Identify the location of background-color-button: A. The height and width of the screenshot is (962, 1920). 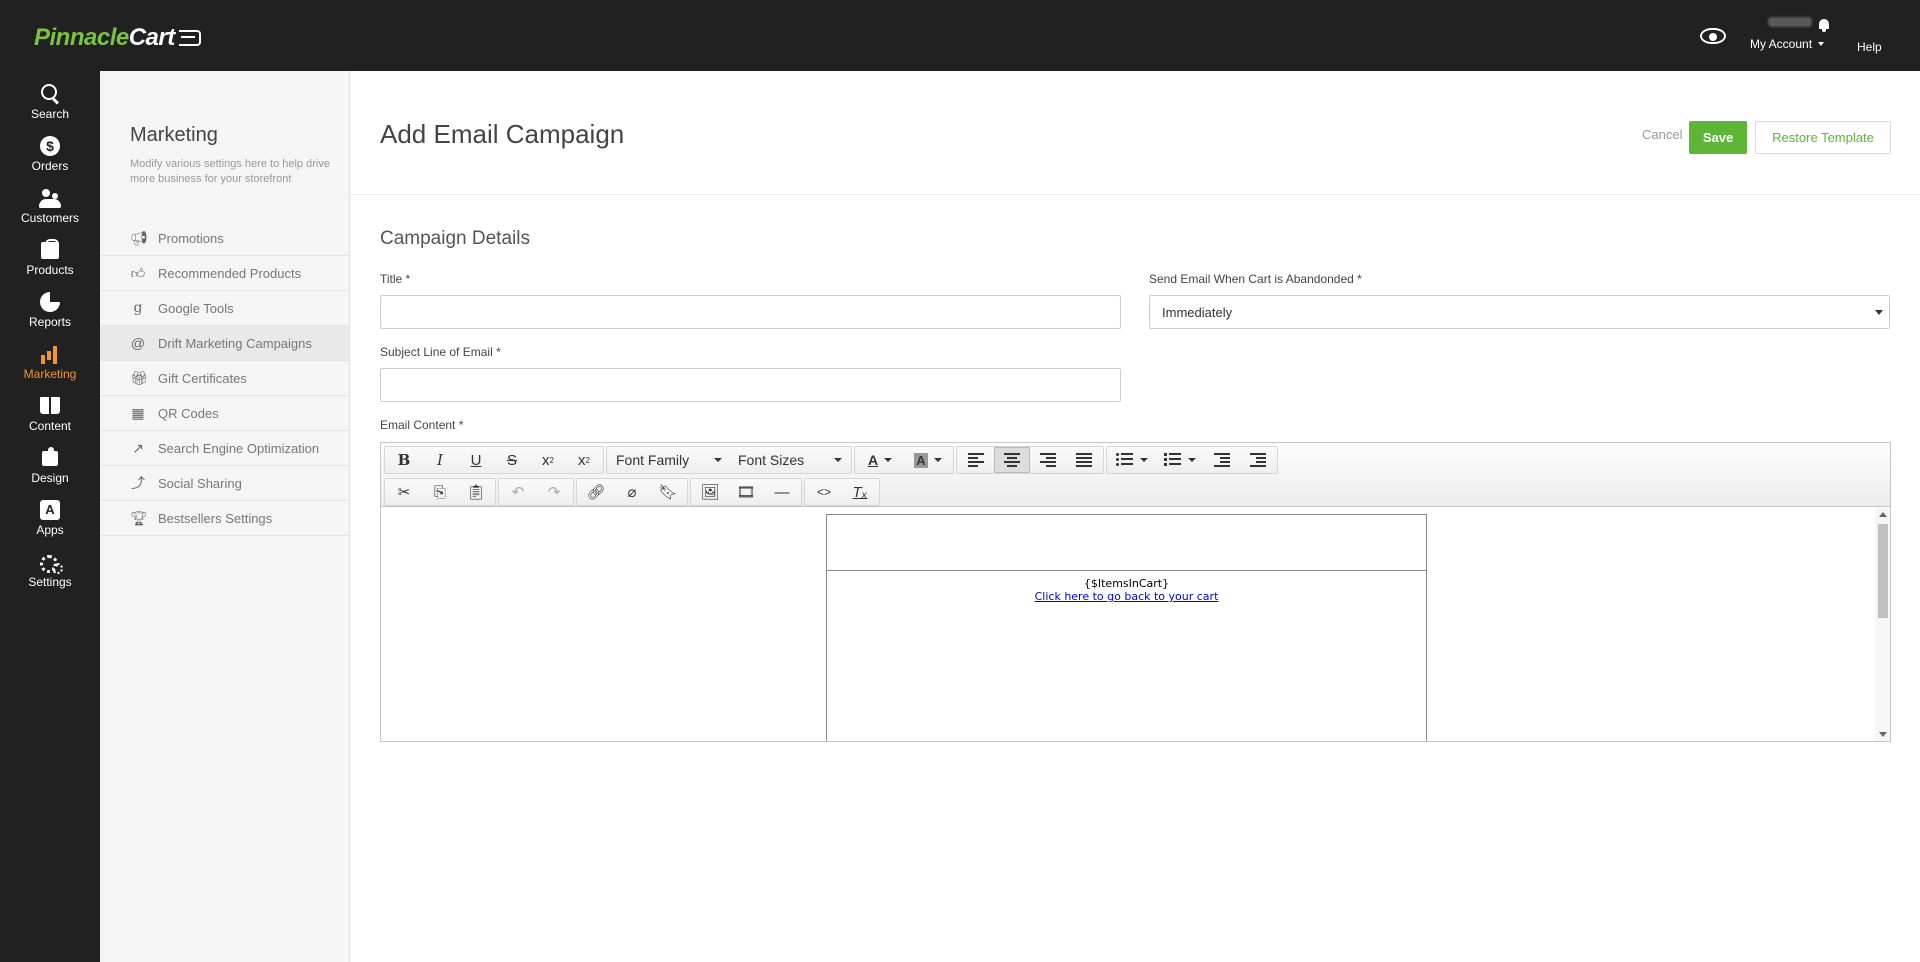
(928, 460).